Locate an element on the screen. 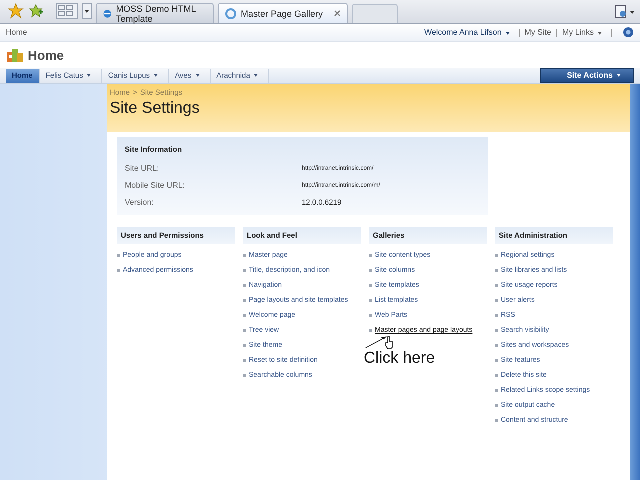 This screenshot has height=480, width=640. tab-list-caret-icon is located at coordinates (87, 11).